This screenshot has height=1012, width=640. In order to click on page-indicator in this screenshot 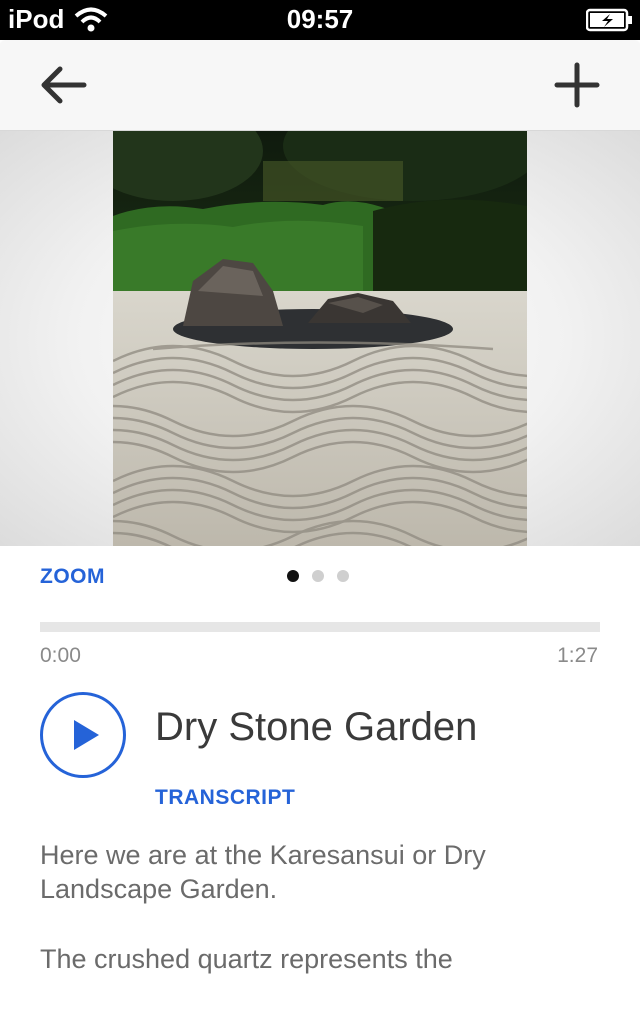, I will do `click(318, 576)`.